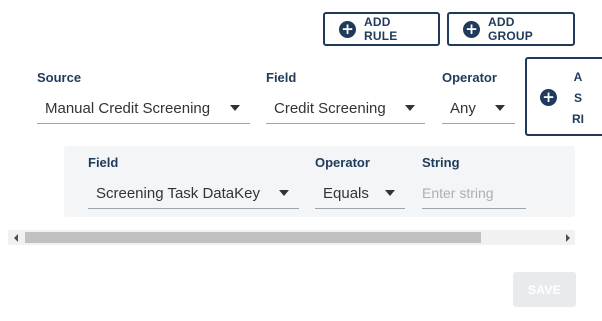 The height and width of the screenshot is (321, 602). I want to click on add-sub-rule-label: A S RI, so click(578, 98).